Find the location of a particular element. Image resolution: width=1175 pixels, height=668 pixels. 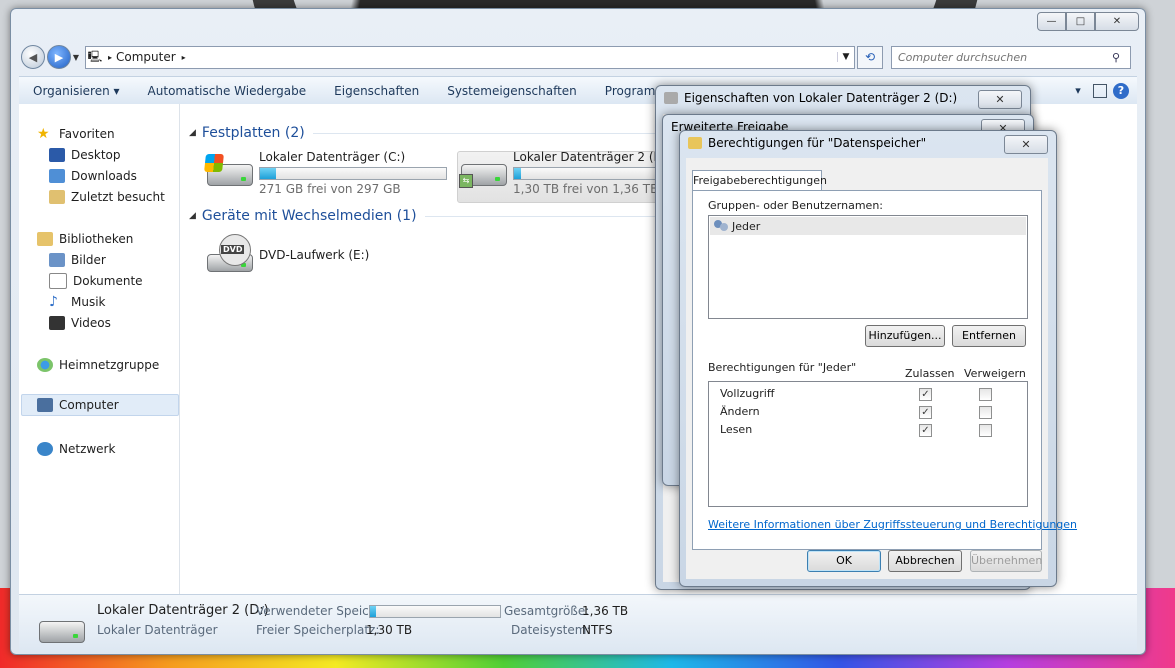

star-icon: ★ is located at coordinates (43, 134).